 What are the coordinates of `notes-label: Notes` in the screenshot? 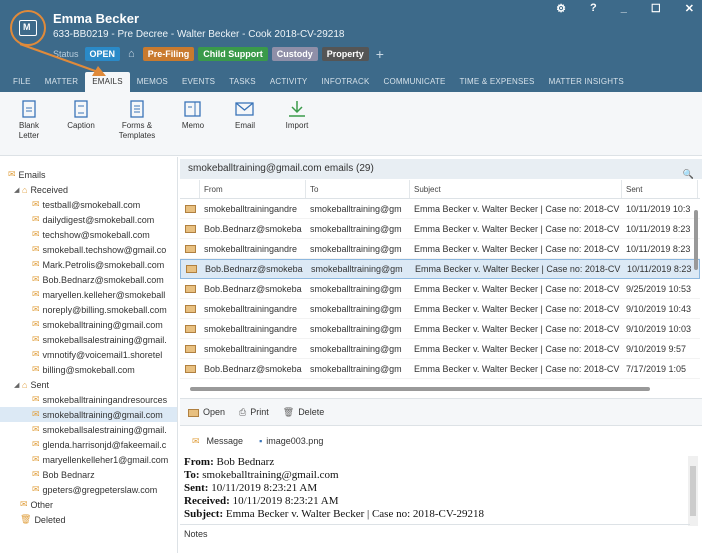 It's located at (196, 534).